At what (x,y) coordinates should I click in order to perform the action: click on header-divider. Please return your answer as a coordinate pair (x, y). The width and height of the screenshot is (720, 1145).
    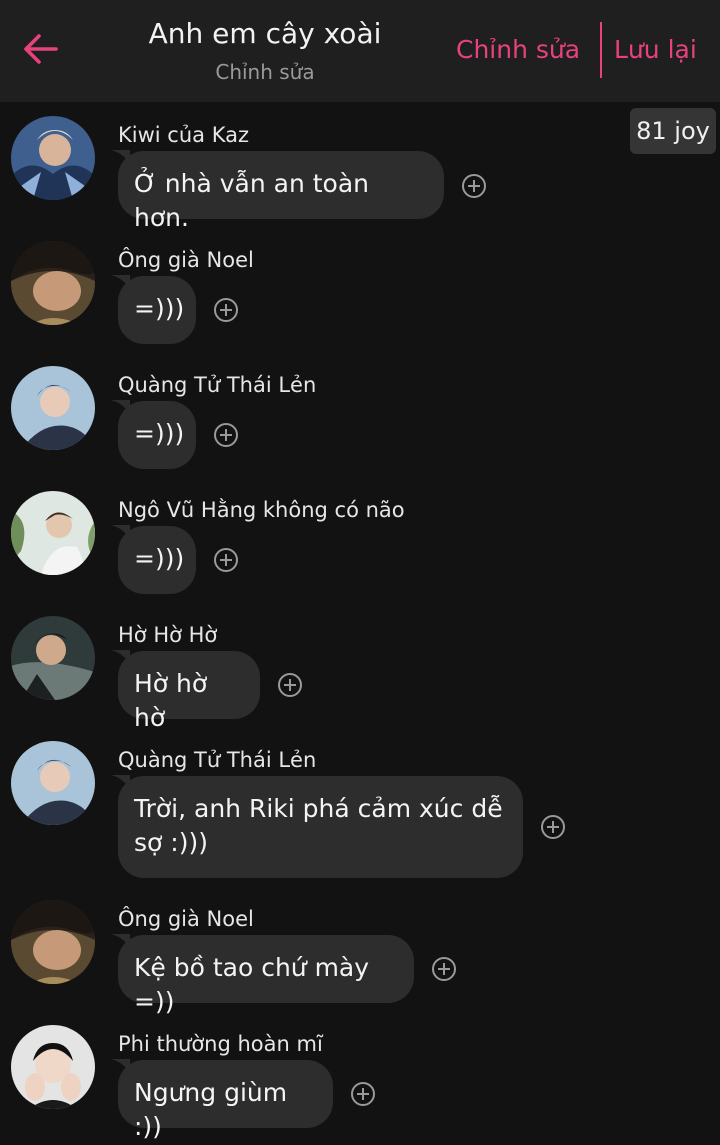
    Looking at the image, I should click on (601, 50).